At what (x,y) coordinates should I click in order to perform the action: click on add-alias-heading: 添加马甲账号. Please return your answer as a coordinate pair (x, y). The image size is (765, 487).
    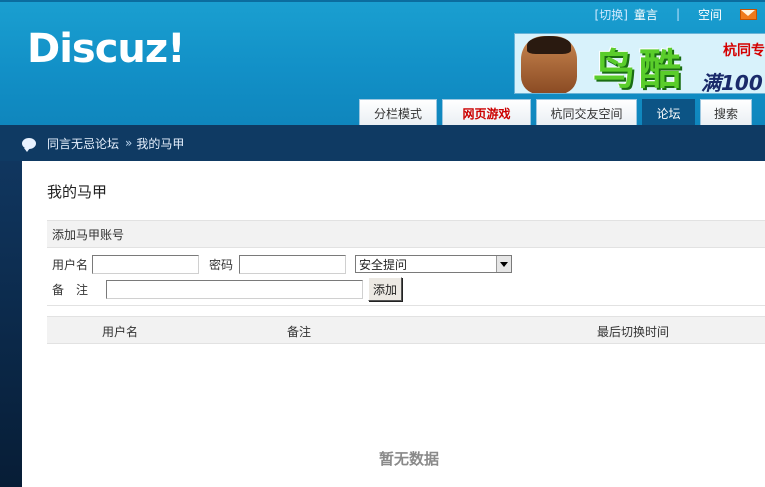
    Looking at the image, I should click on (406, 234).